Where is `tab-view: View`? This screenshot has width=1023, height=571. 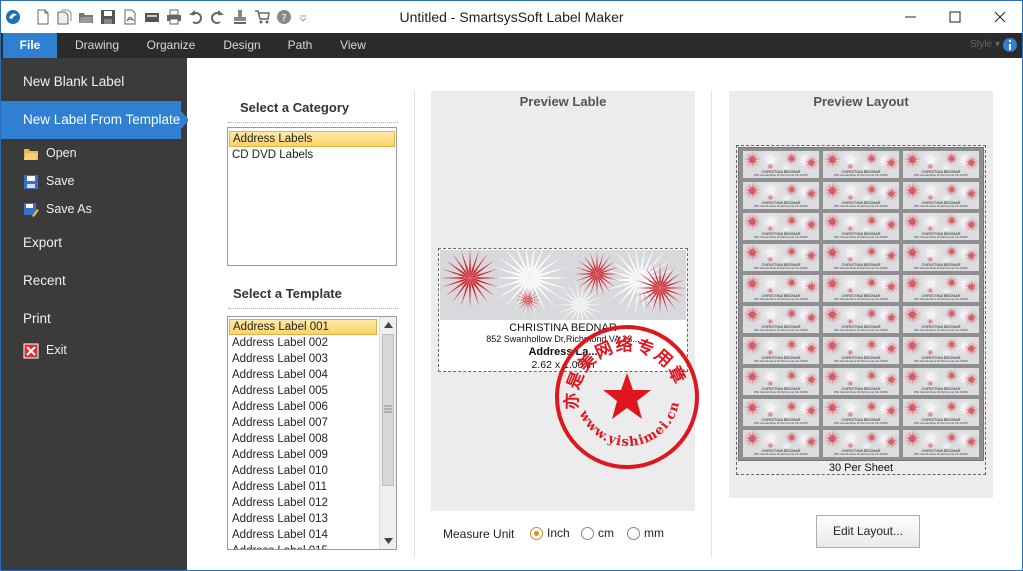
tab-view: View is located at coordinates (353, 45).